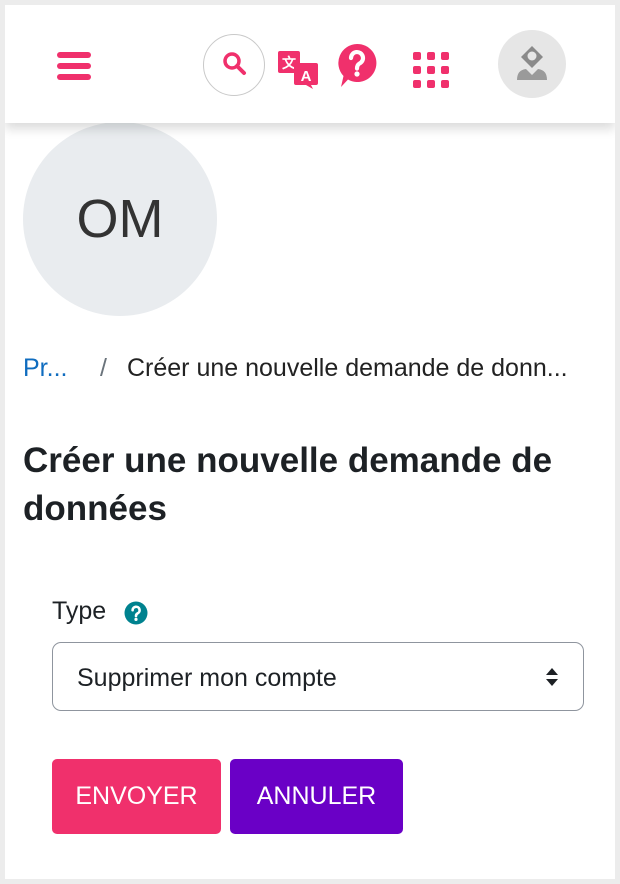  I want to click on help-icon, so click(357, 66).